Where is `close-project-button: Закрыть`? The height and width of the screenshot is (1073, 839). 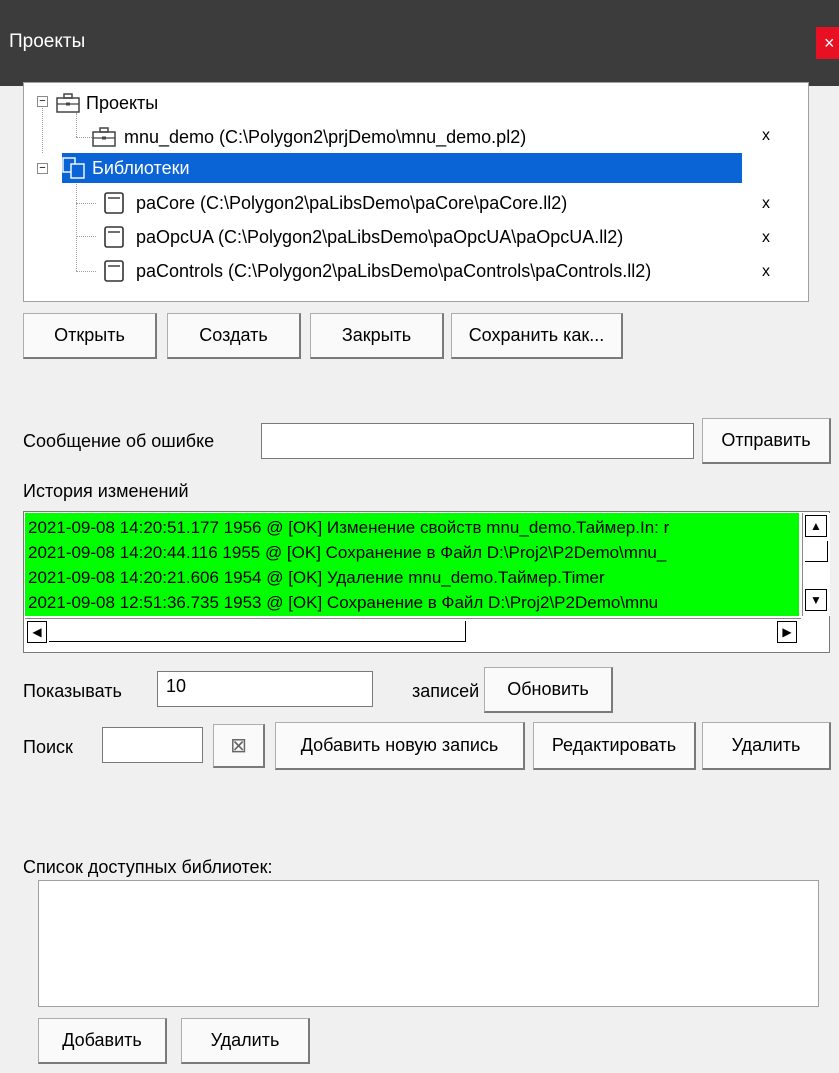
close-project-button: Закрыть is located at coordinates (377, 336).